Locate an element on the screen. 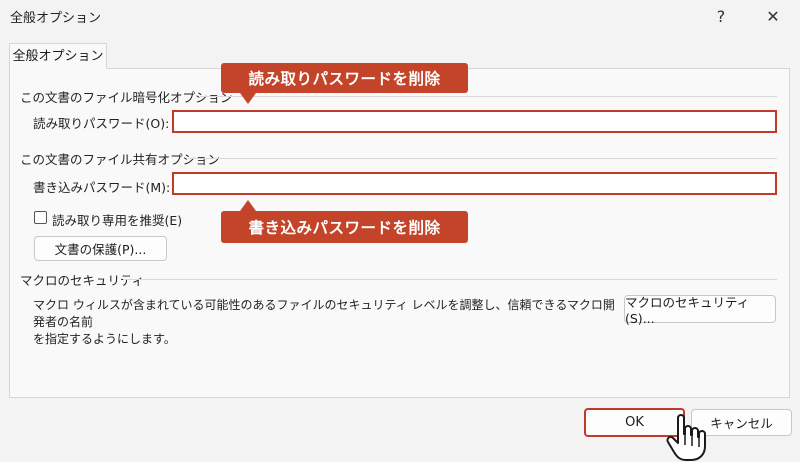 The image size is (800, 462). write-password-label: 書き込みパスワード(M): is located at coordinates (102, 187).